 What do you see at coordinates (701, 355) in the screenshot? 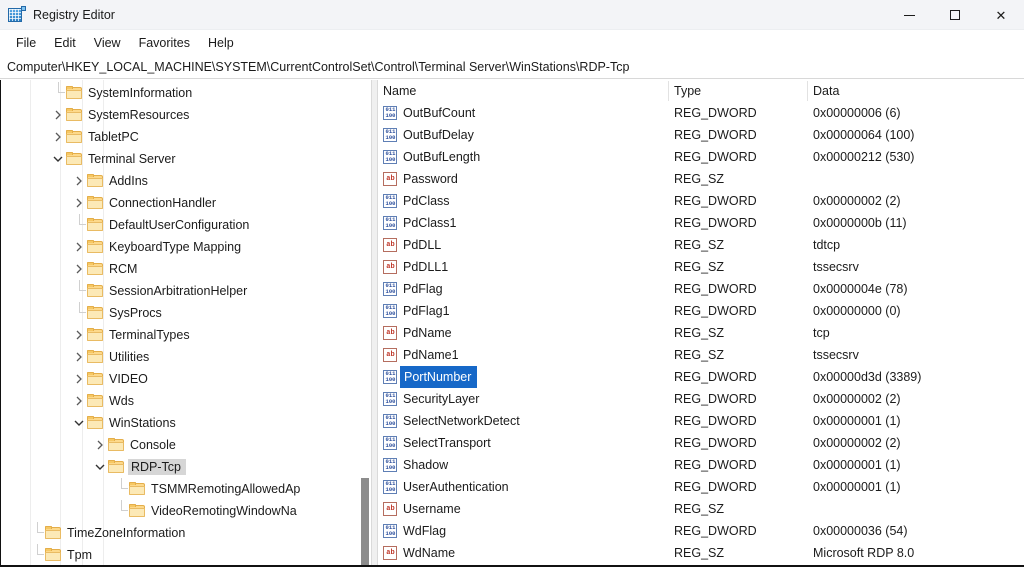
I see `value-row: ab PdName1 REG_SZ tssecsrv` at bounding box center [701, 355].